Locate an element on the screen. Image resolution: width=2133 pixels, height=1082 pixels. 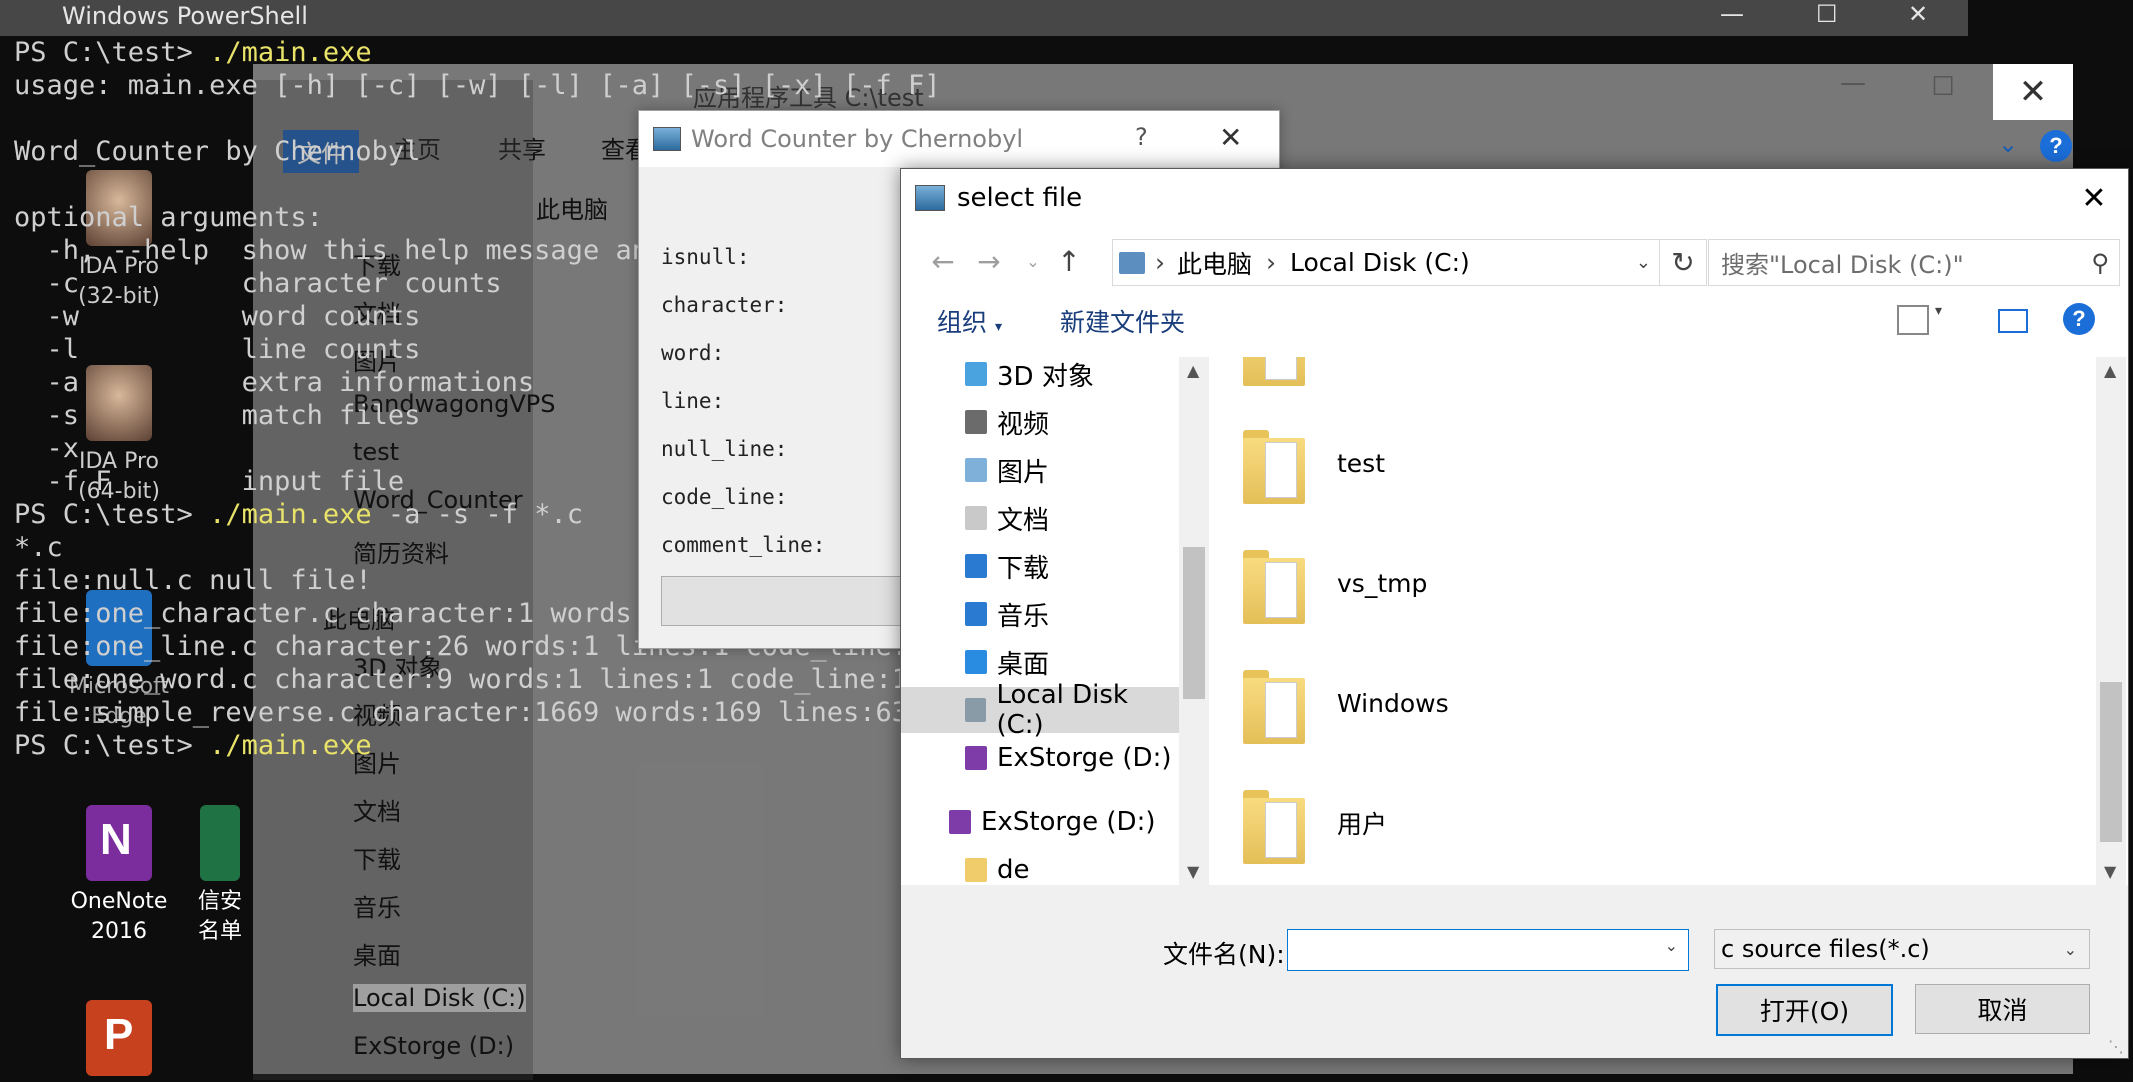
view-options-icon is located at coordinates (1913, 320).